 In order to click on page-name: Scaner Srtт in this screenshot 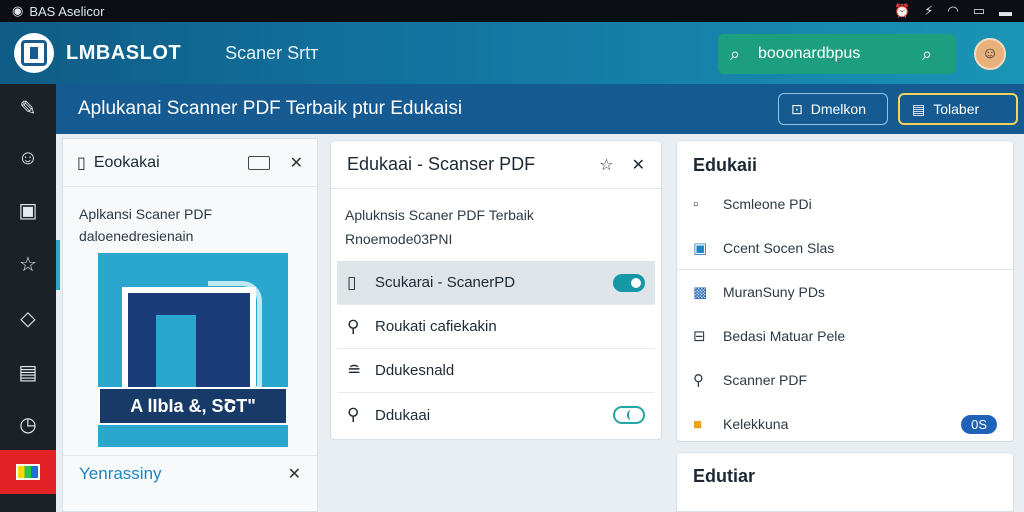, I will do `click(272, 52)`.